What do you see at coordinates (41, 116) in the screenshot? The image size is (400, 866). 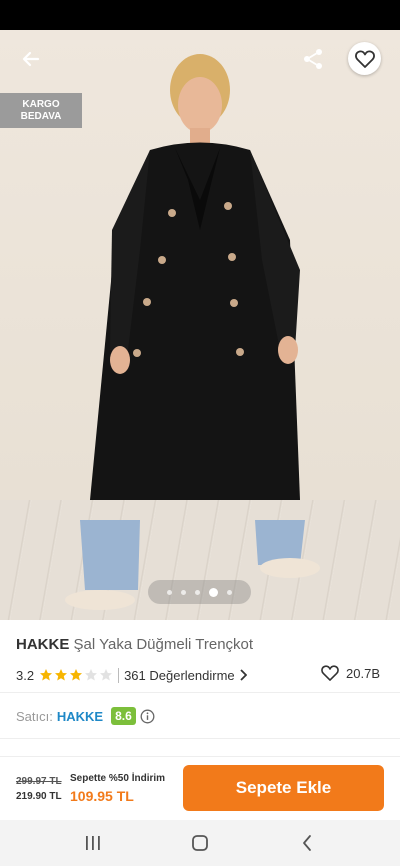 I see `badge-line-2: BEDAVA` at bounding box center [41, 116].